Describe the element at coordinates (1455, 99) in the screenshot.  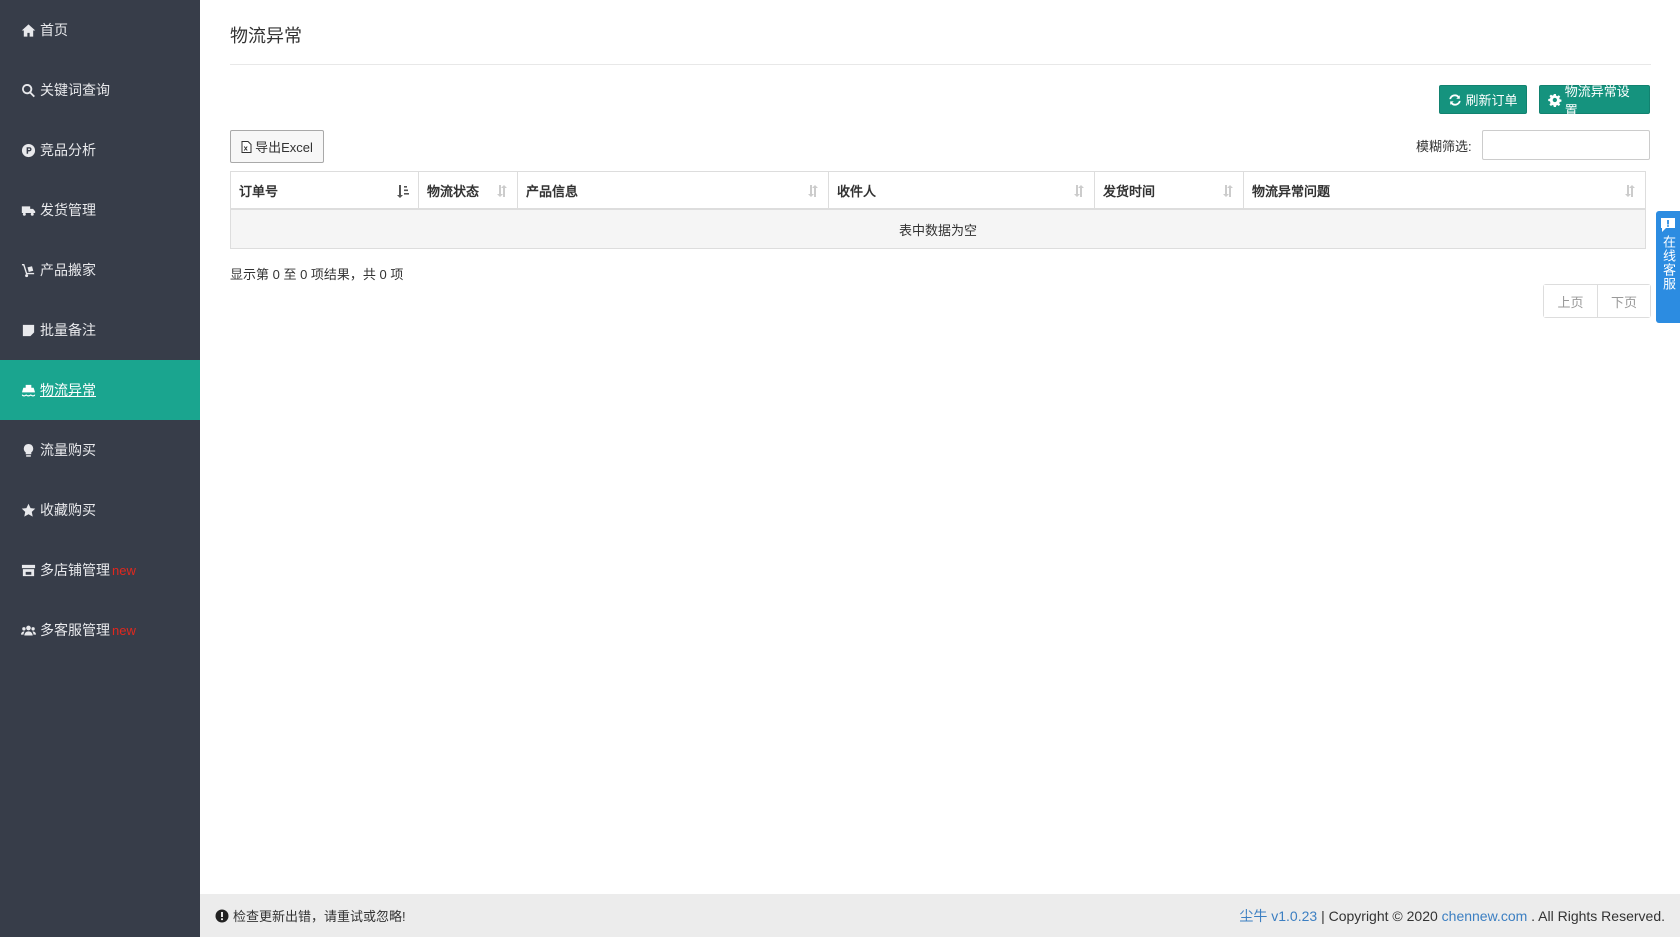
I see `refresh-icon` at that location.